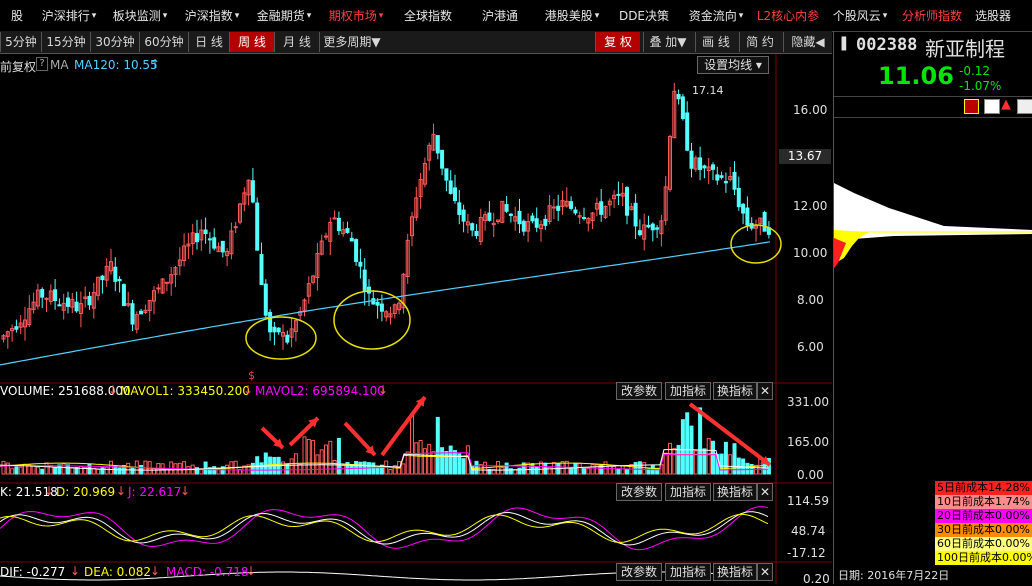  I want to click on nav-item: 全球指数, so click(428, 15).